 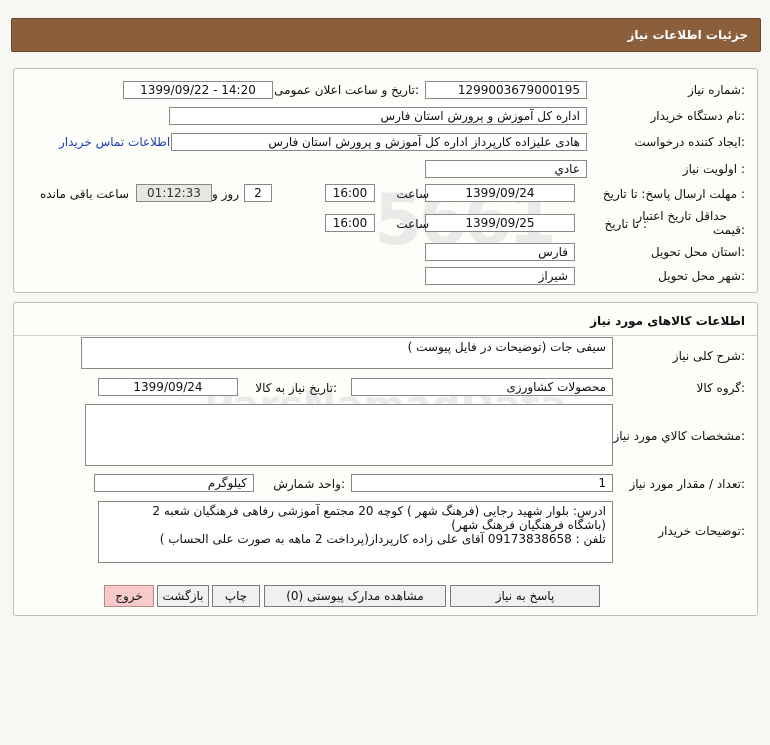 What do you see at coordinates (174, 193) in the screenshot?
I see `remaining-time-field: 01:12:33` at bounding box center [174, 193].